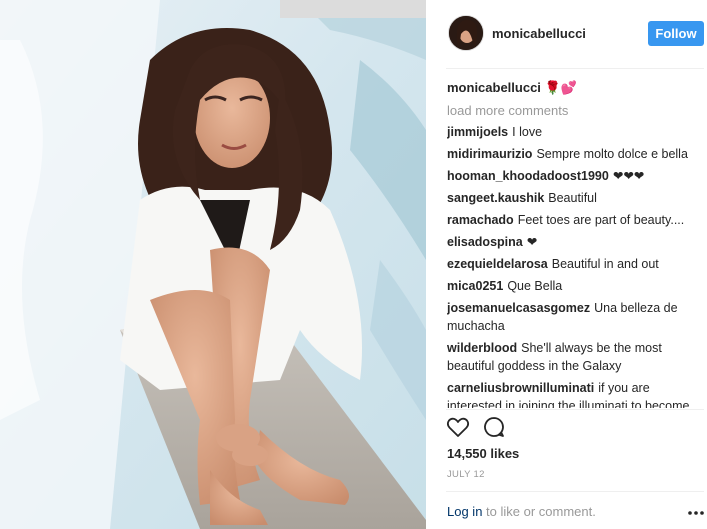 The height and width of the screenshot is (529, 707). Describe the element at coordinates (464, 511) in the screenshot. I see `login-link: Log in` at that location.